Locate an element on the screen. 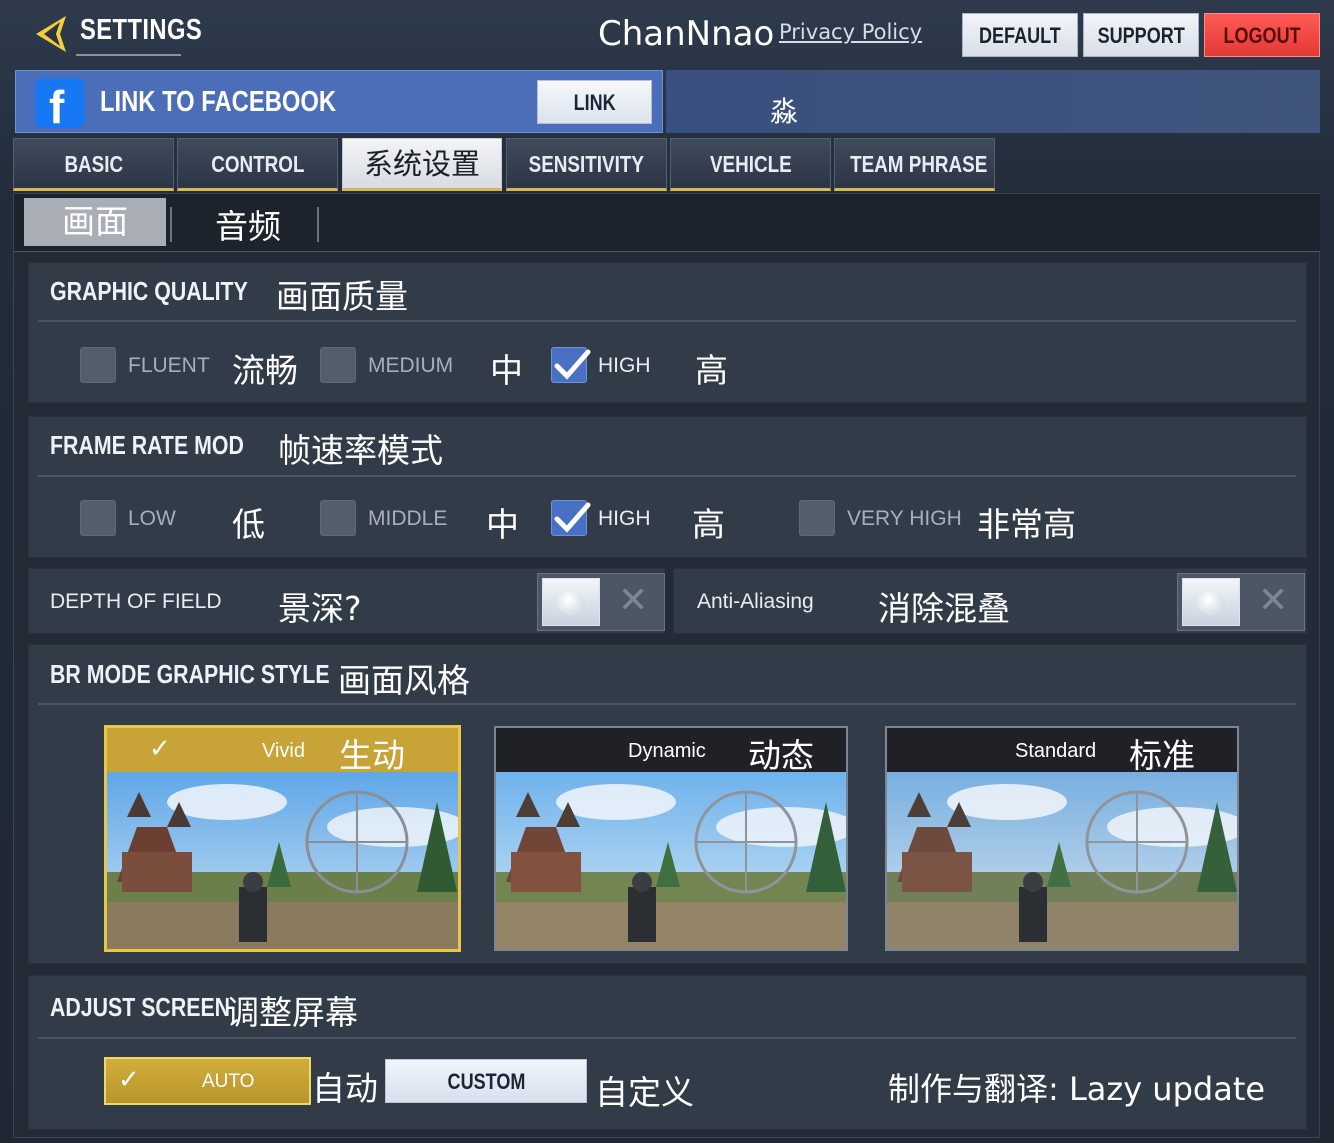 This screenshot has height=1143, width=1334. vivid-label-cn: 生动 is located at coordinates (372, 755).